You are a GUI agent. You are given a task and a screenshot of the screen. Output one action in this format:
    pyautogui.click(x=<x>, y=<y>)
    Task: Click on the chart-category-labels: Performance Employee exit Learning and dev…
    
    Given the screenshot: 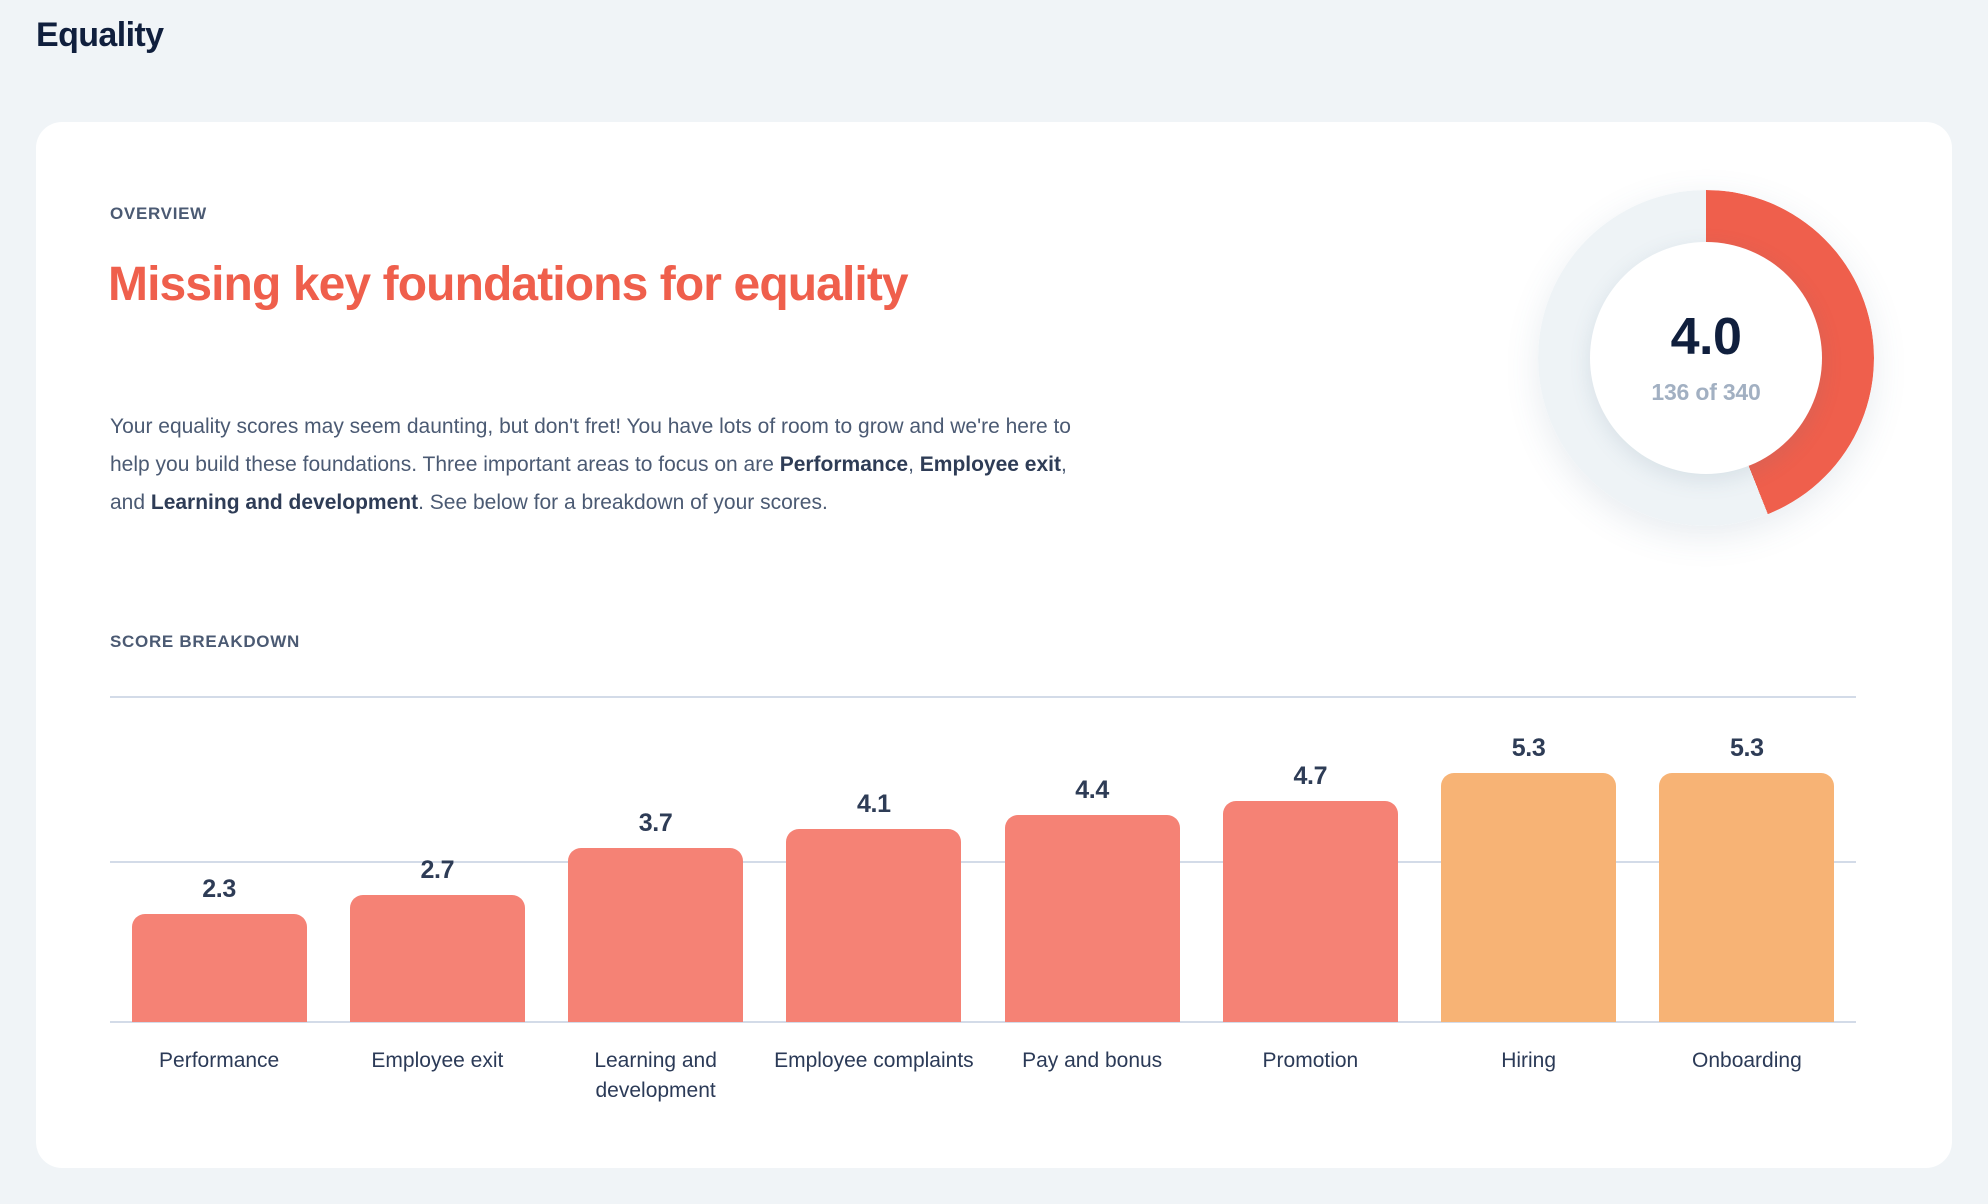 What is the action you would take?
    pyautogui.click(x=983, y=1091)
    